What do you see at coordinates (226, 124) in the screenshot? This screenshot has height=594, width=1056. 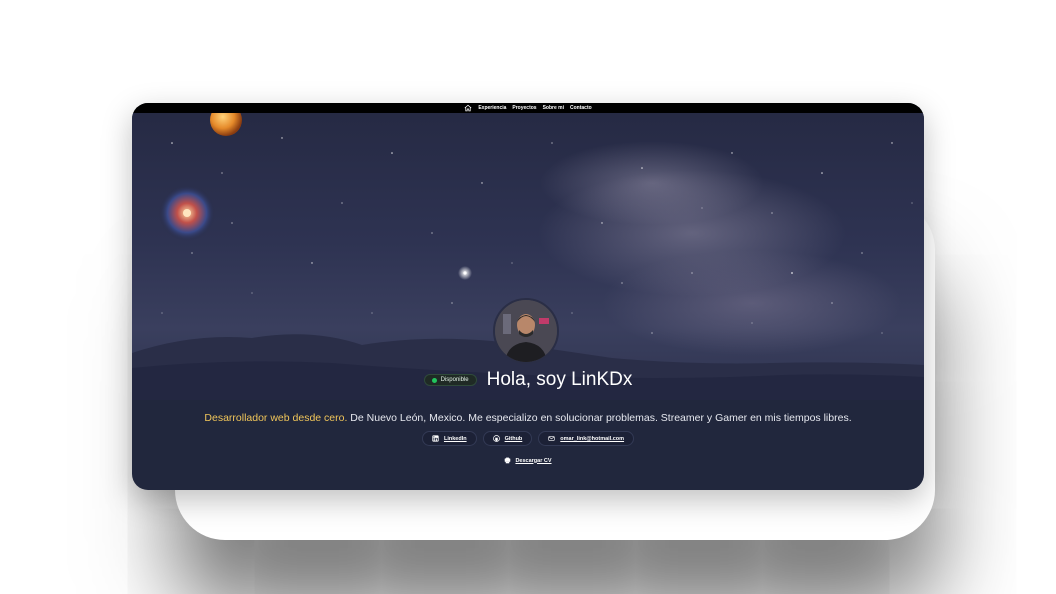 I see `planet-icon` at bounding box center [226, 124].